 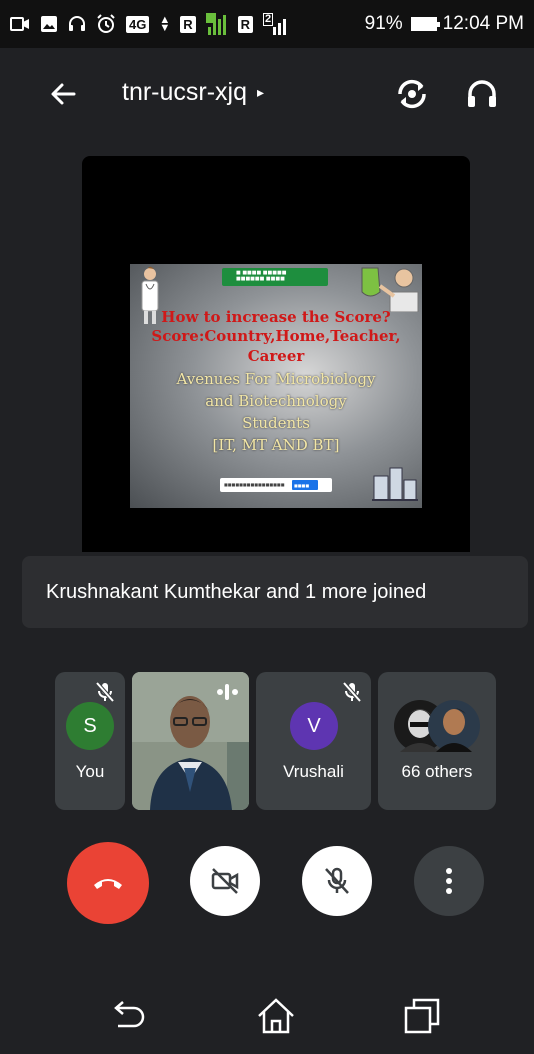 I want to click on stop-sharing-button: ■■■■, so click(x=305, y=485).